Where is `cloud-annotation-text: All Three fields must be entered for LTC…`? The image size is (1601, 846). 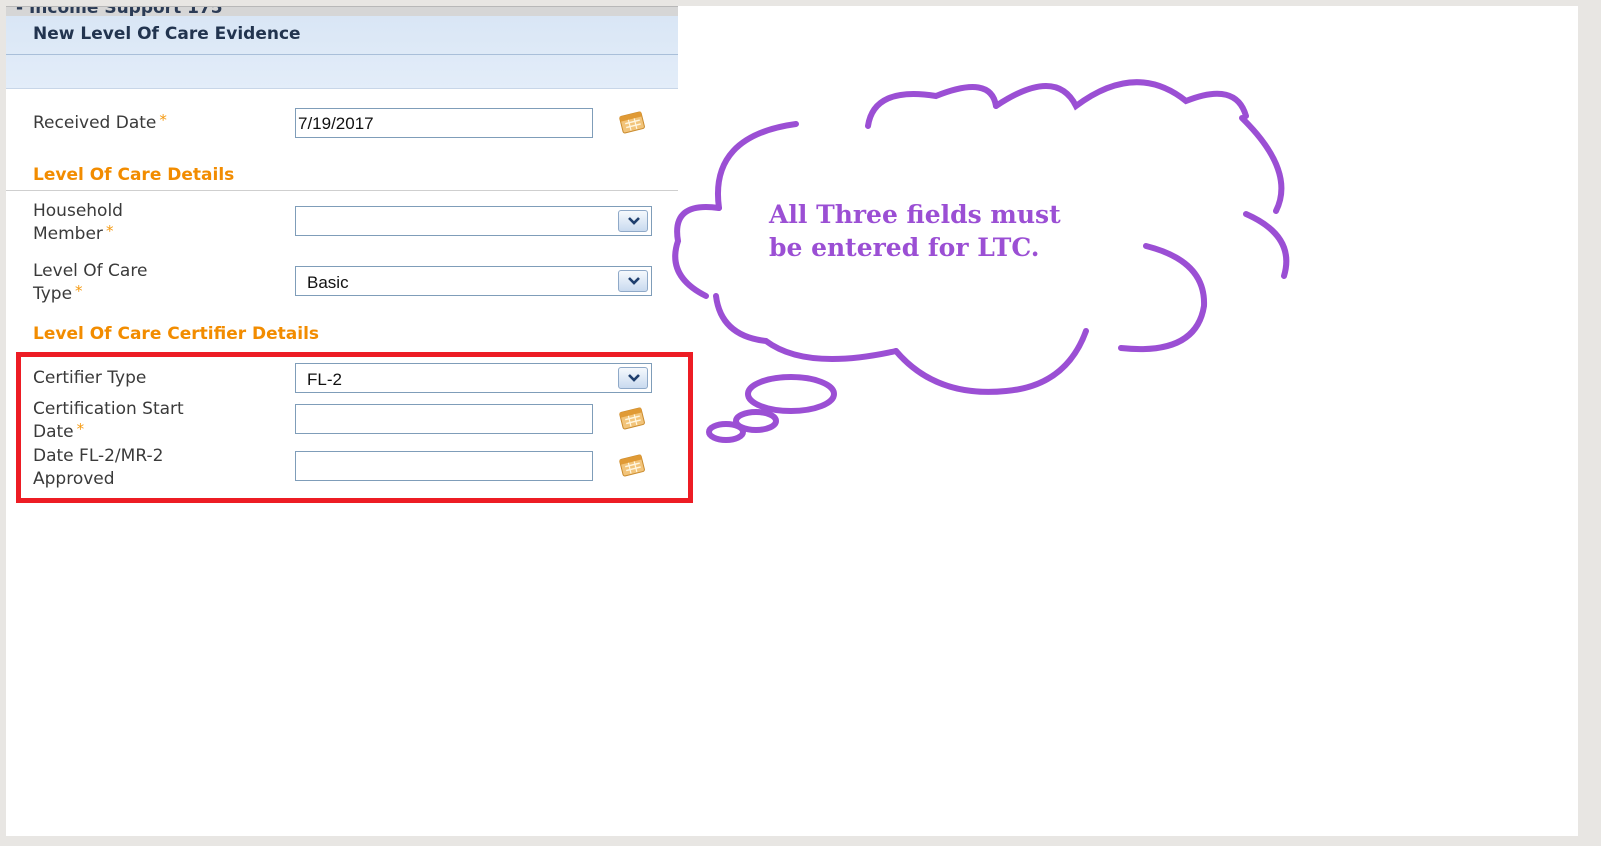
cloud-annotation-text: All Three fields must be entered for LTC… is located at coordinates (979, 231).